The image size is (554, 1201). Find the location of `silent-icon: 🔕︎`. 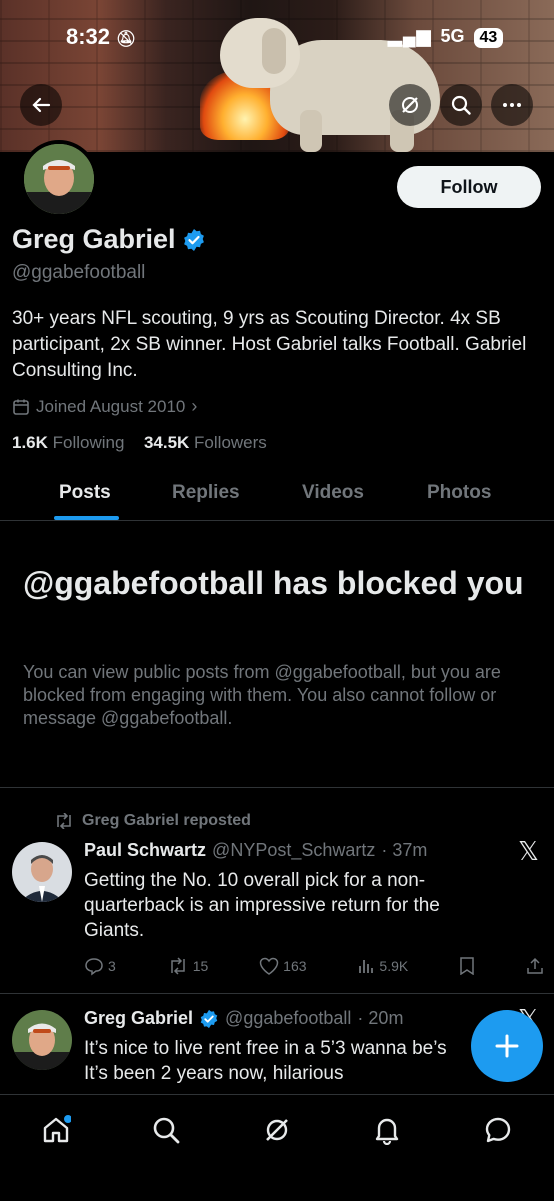

silent-icon: 🔕︎ is located at coordinates (126, 39).